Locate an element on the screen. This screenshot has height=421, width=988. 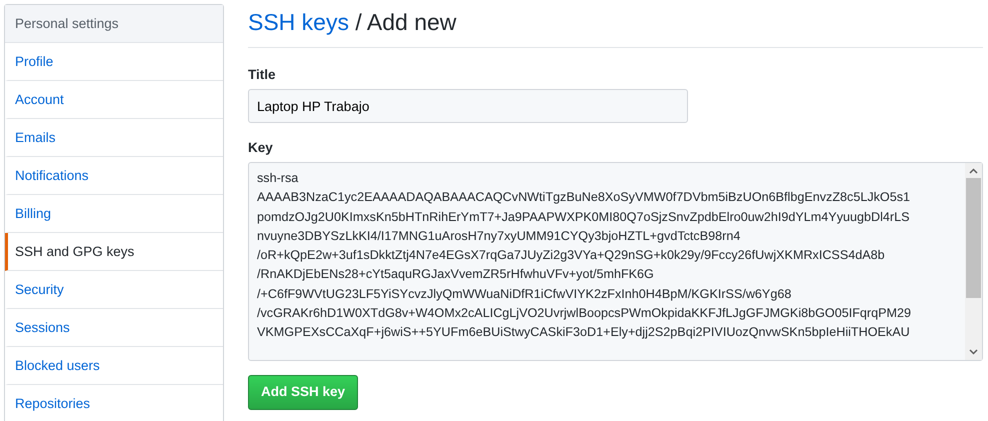
sidebar-item: Security is located at coordinates (114, 290).